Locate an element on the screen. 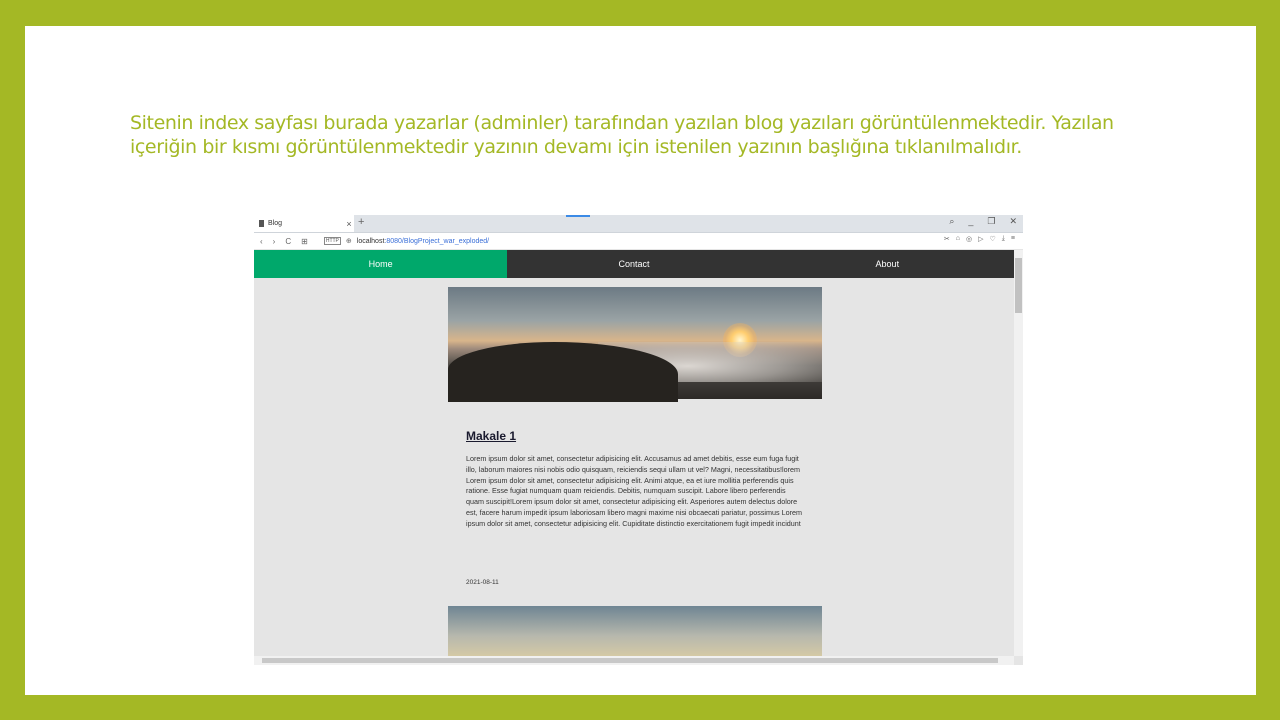 The width and height of the screenshot is (1280, 720). forward-icon: › is located at coordinates (274, 241).